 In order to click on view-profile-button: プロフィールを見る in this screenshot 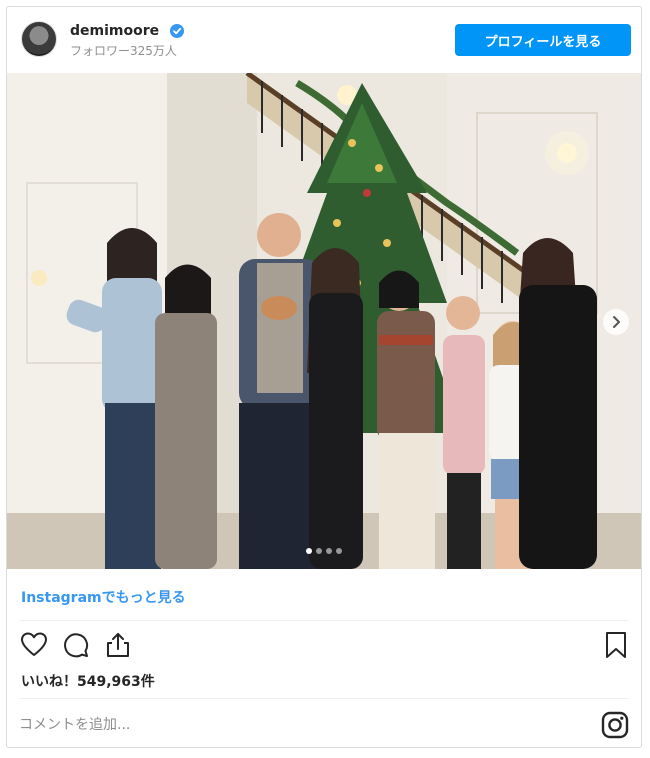, I will do `click(543, 40)`.